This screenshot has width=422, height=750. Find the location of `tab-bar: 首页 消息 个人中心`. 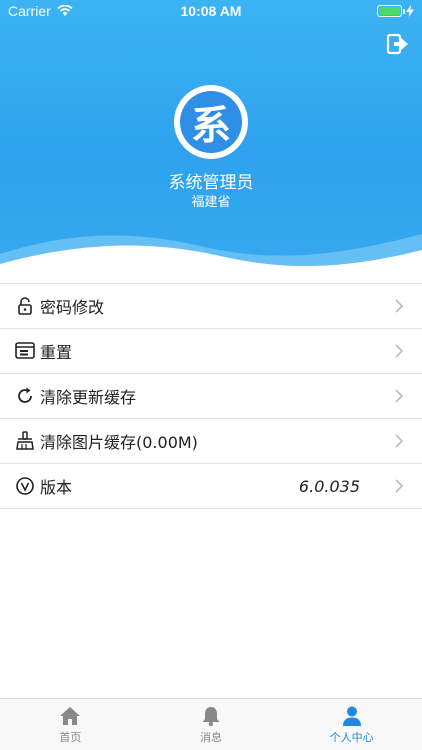

tab-bar: 首页 消息 个人中心 is located at coordinates (211, 724).